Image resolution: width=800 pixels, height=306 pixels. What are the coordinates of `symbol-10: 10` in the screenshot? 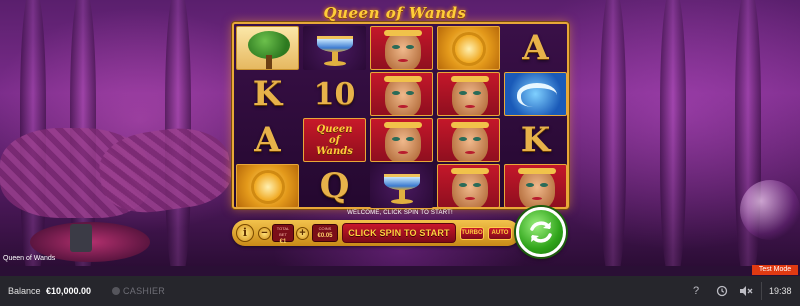 It's located at (334, 94).